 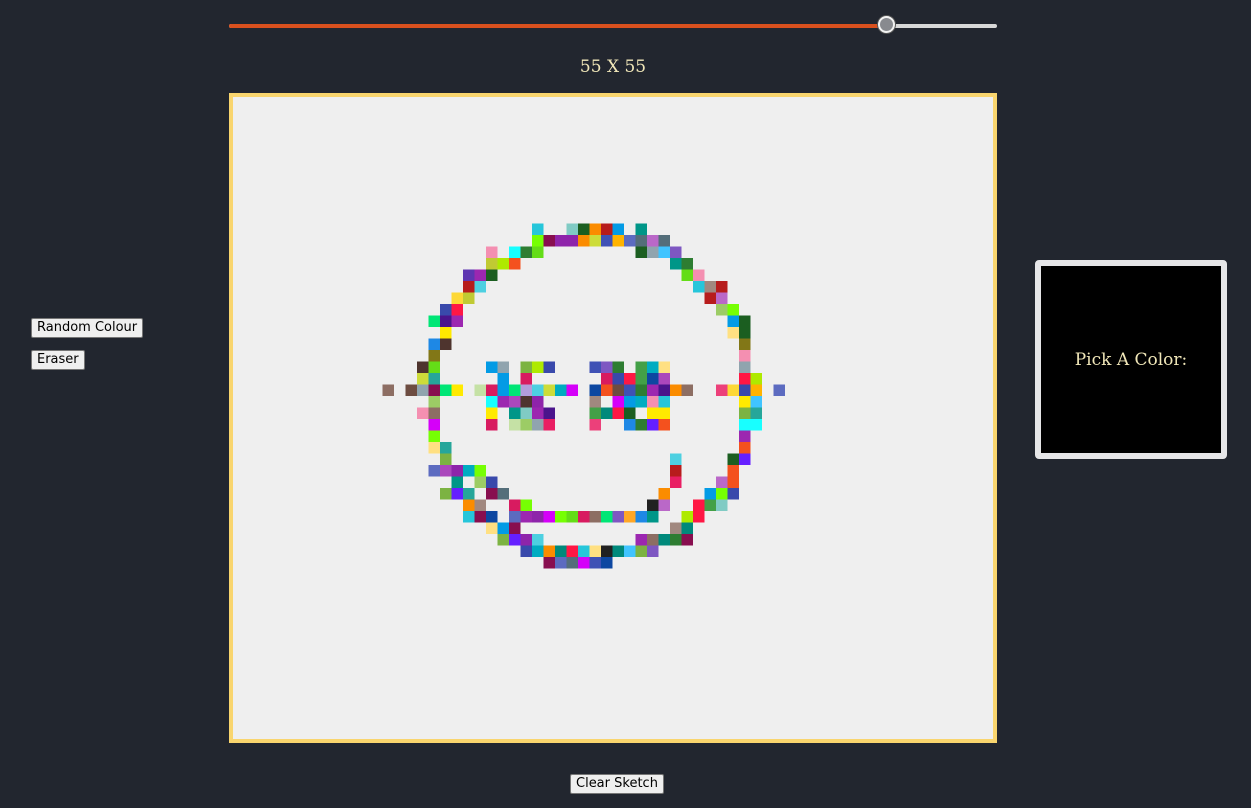 What do you see at coordinates (58, 360) in the screenshot?
I see `eraser-button: Eraser` at bounding box center [58, 360].